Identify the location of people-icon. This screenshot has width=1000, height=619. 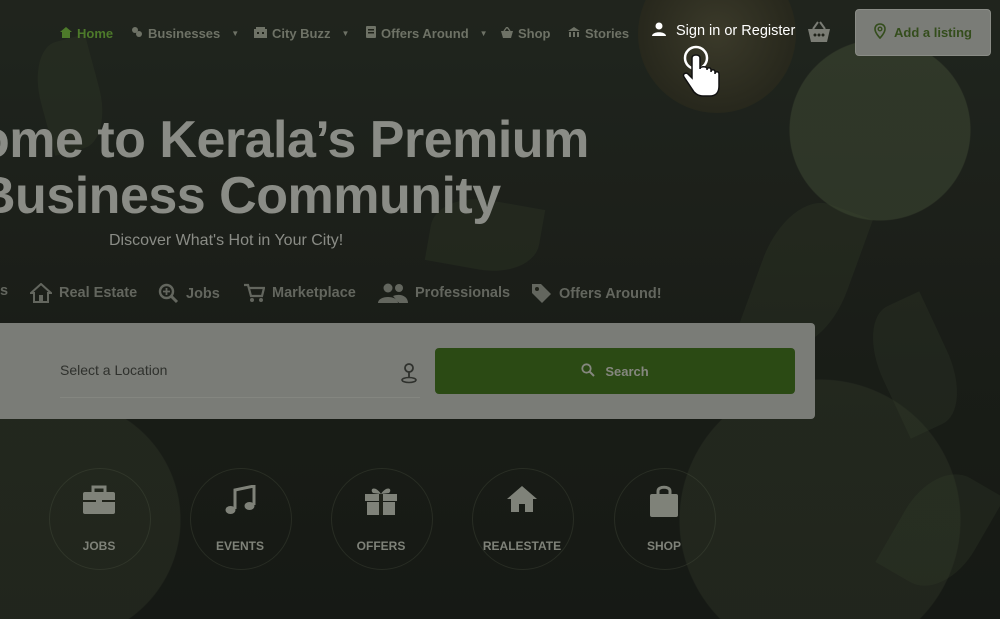
(393, 293).